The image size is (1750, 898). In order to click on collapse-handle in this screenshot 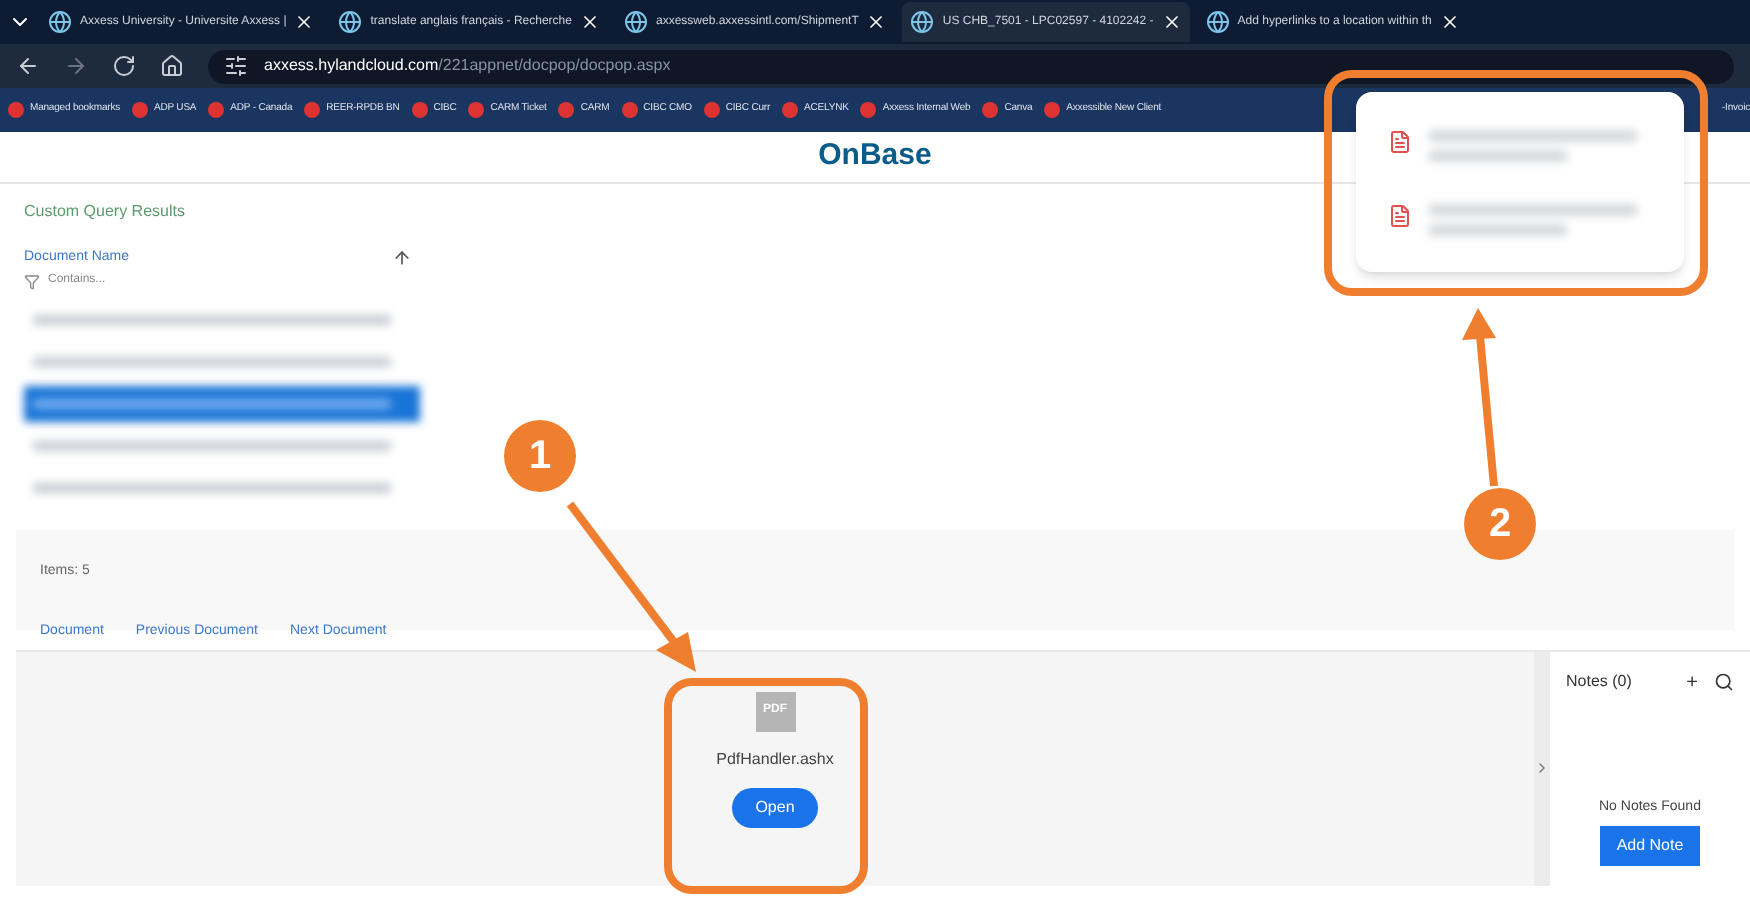, I will do `click(1542, 768)`.